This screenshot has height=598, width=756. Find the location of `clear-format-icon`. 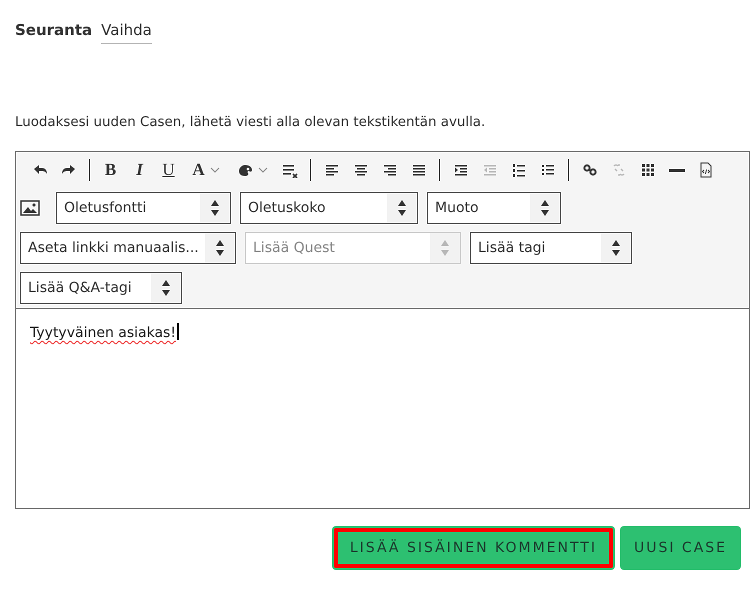

clear-format-icon is located at coordinates (290, 170).